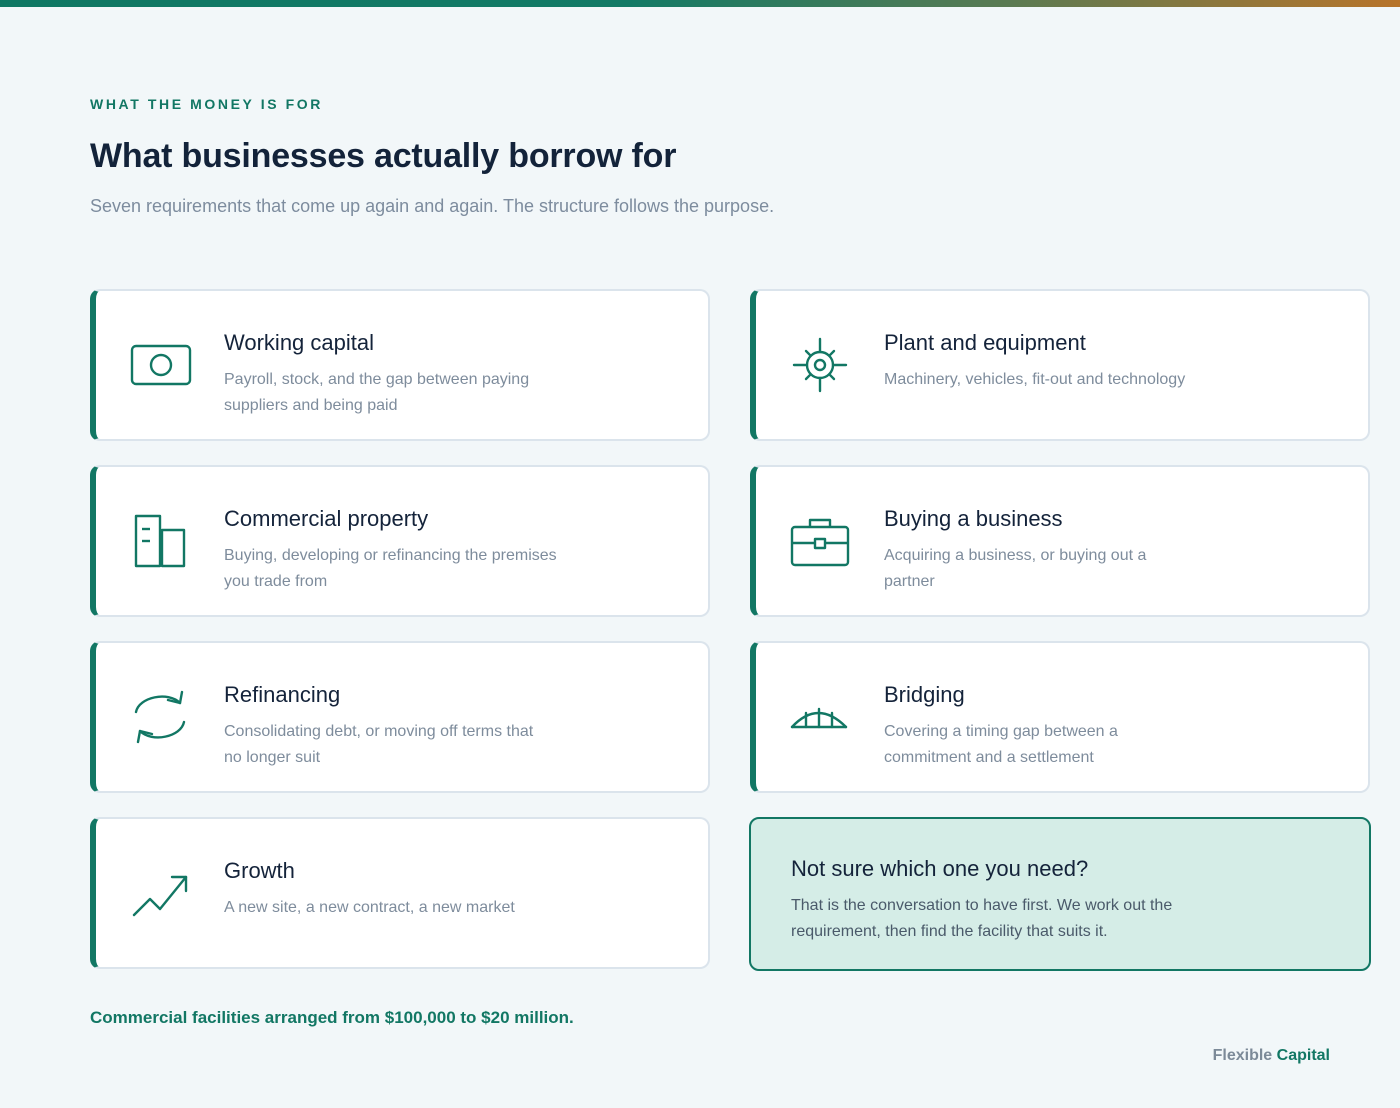  Describe the element at coordinates (820, 365) in the screenshot. I see `gear-icon` at that location.